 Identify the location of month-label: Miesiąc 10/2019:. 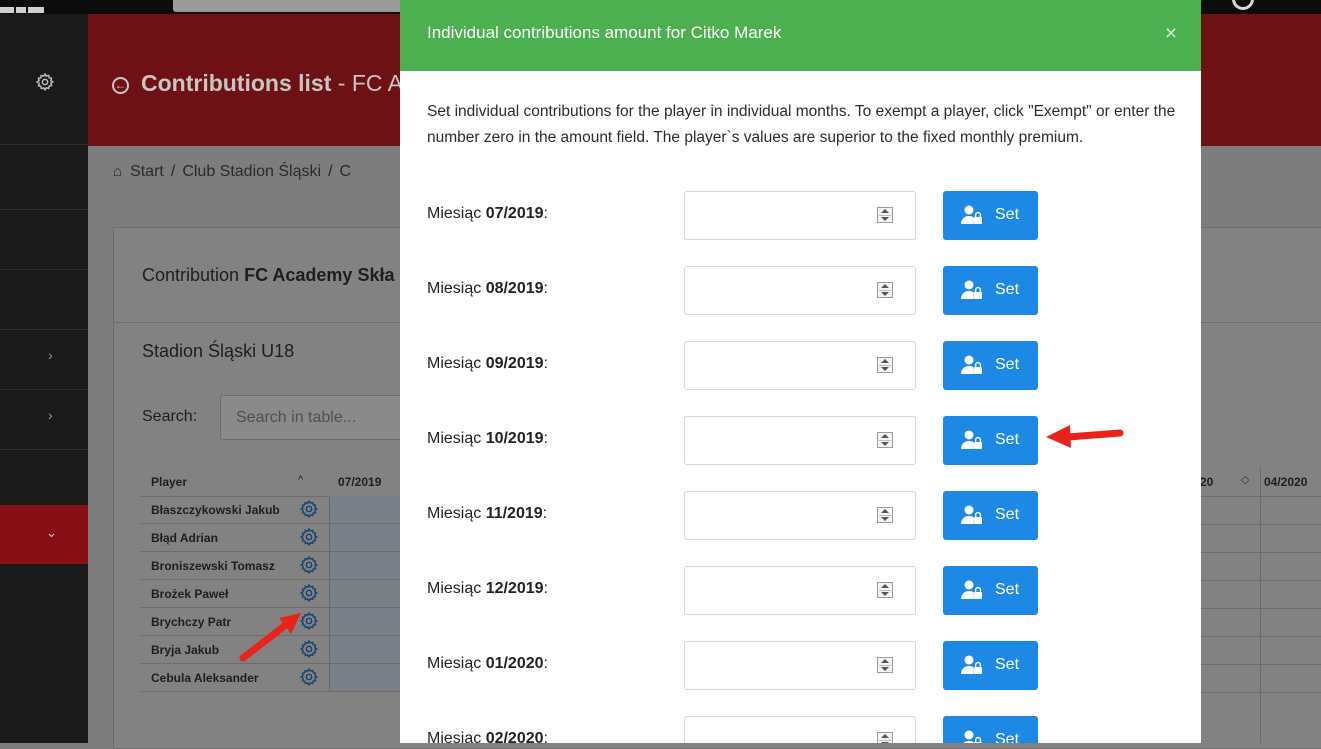
(487, 438).